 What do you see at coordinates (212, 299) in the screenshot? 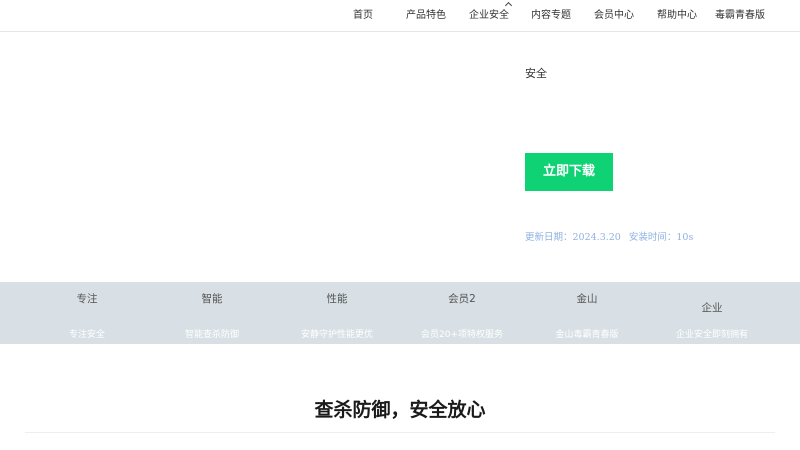
I see `feature-title: 智能` at bounding box center [212, 299].